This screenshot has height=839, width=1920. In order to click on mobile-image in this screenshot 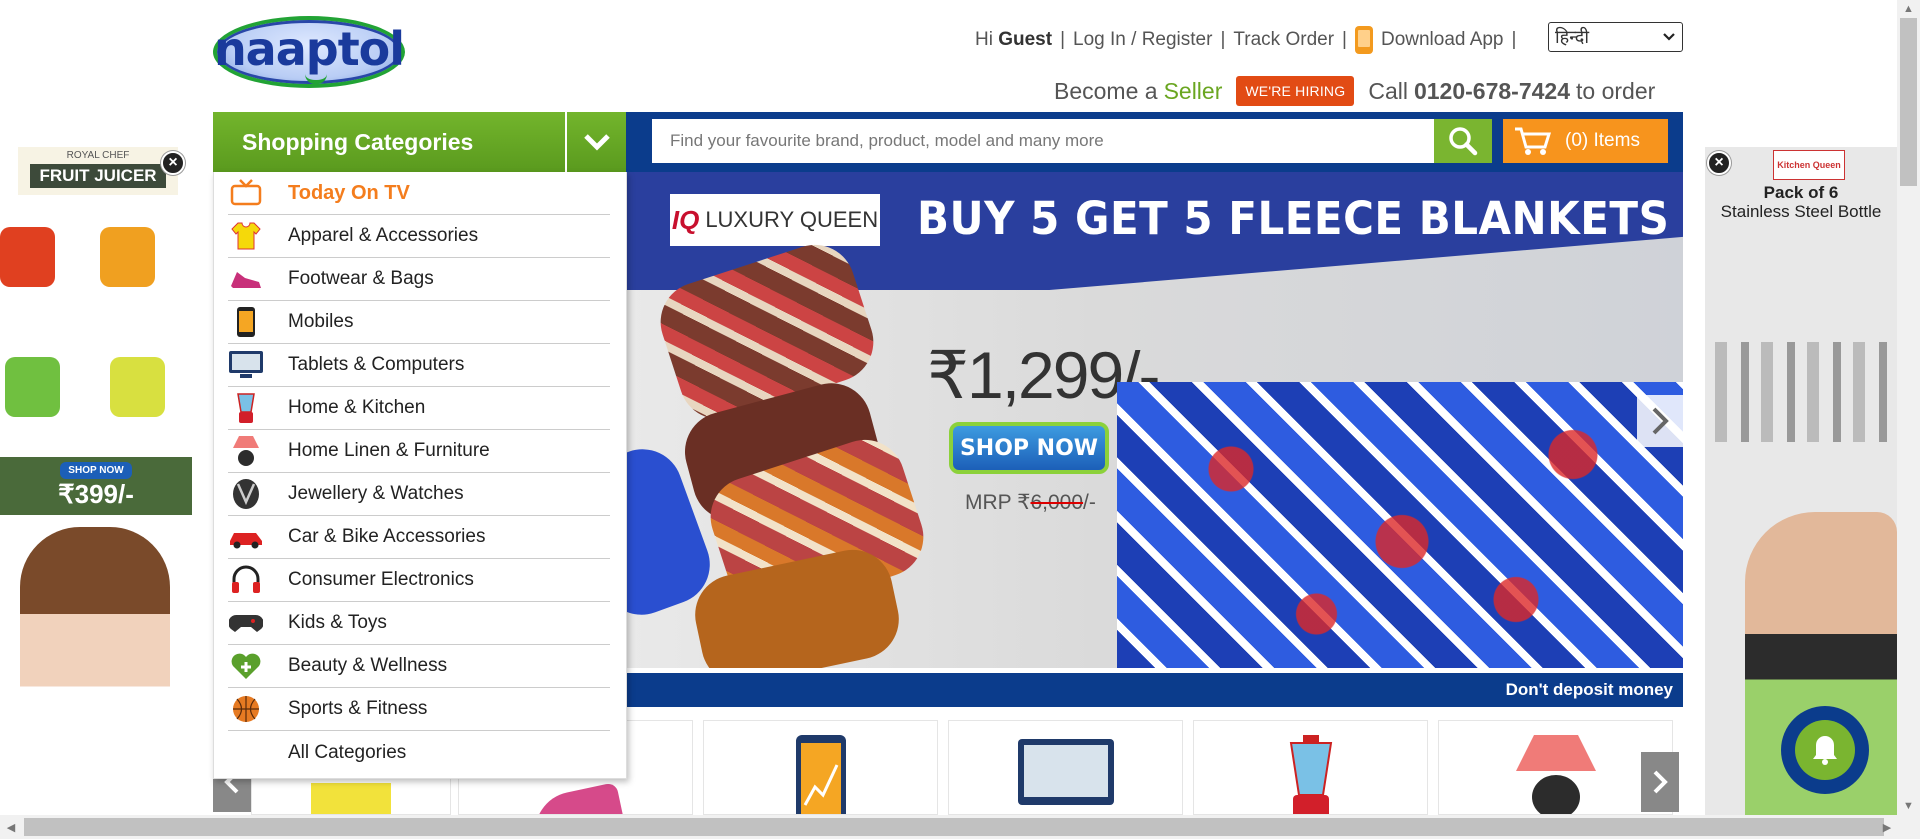, I will do `click(820, 774)`.